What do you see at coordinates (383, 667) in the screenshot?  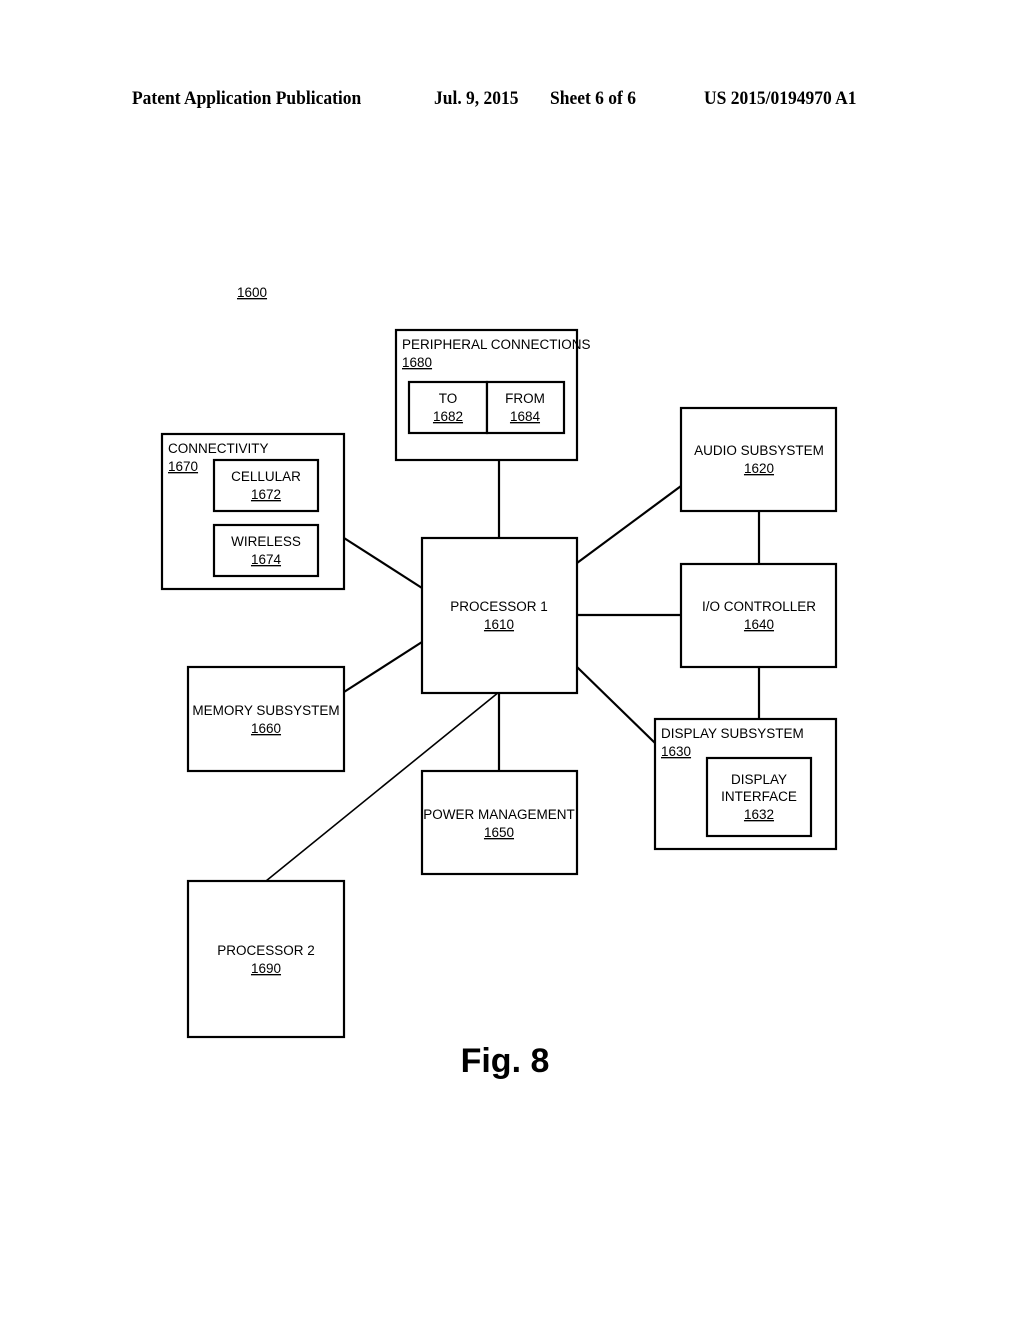 I see `connector-processor1-memory` at bounding box center [383, 667].